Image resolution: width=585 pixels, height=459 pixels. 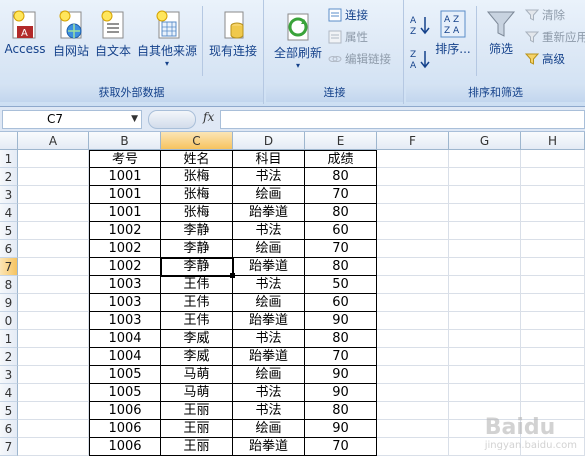 What do you see at coordinates (553, 141) in the screenshot?
I see `column-header-h: H` at bounding box center [553, 141].